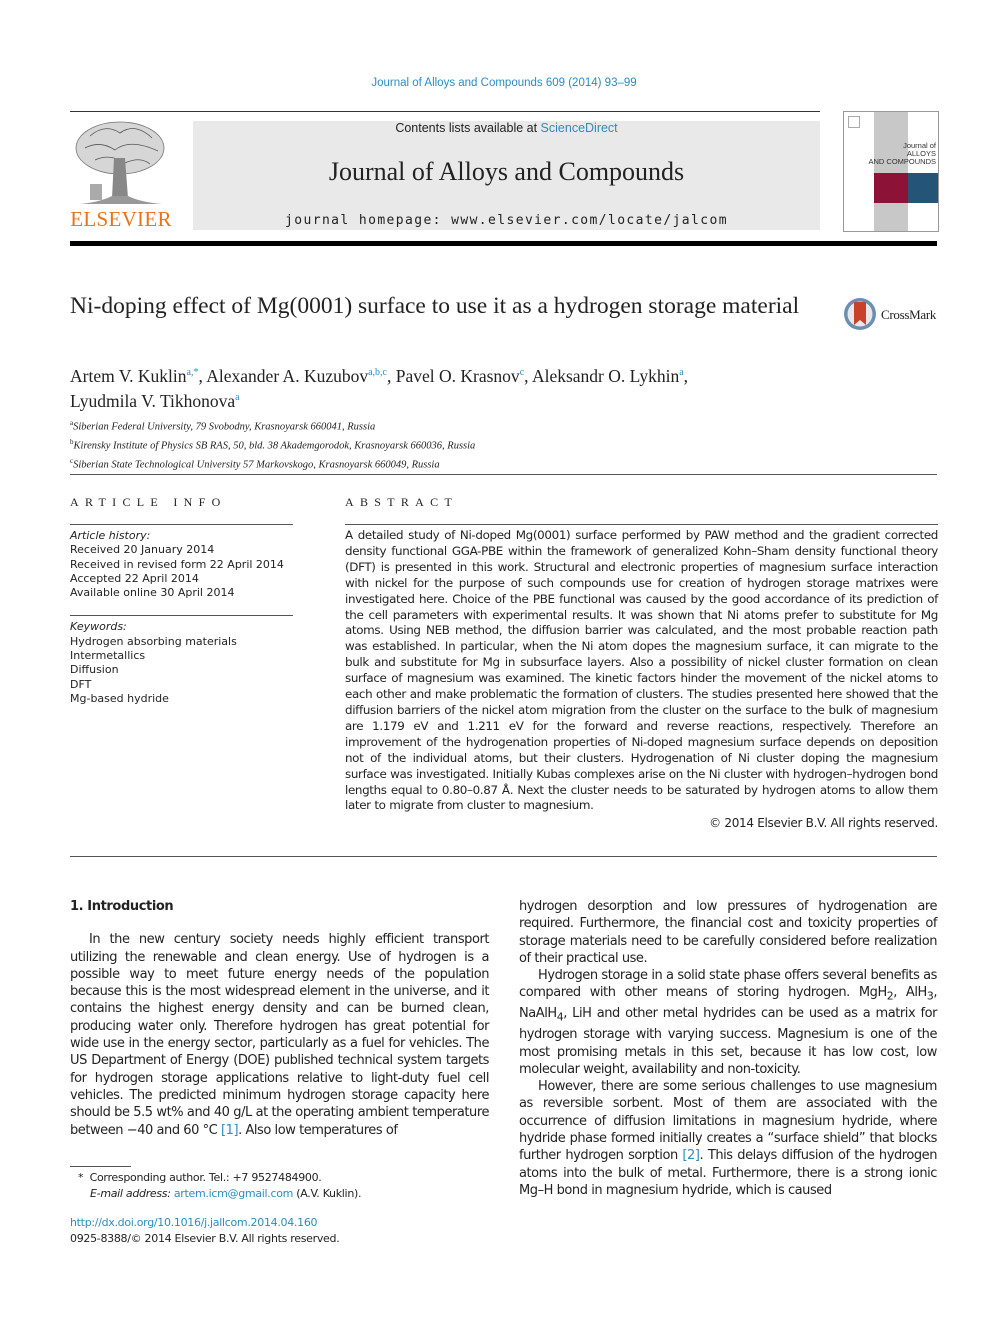  I want to click on article-info-heading: ARTICLE INFO, so click(148, 502).